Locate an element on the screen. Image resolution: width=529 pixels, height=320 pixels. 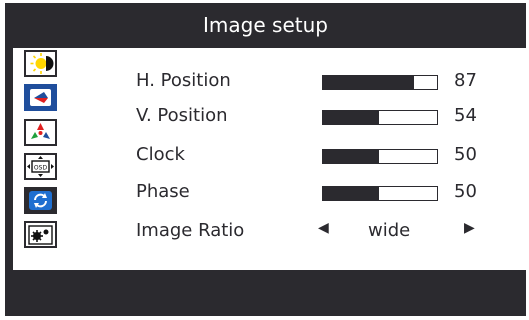
setting-row-clock: Clock 50 is located at coordinates (304, 158).